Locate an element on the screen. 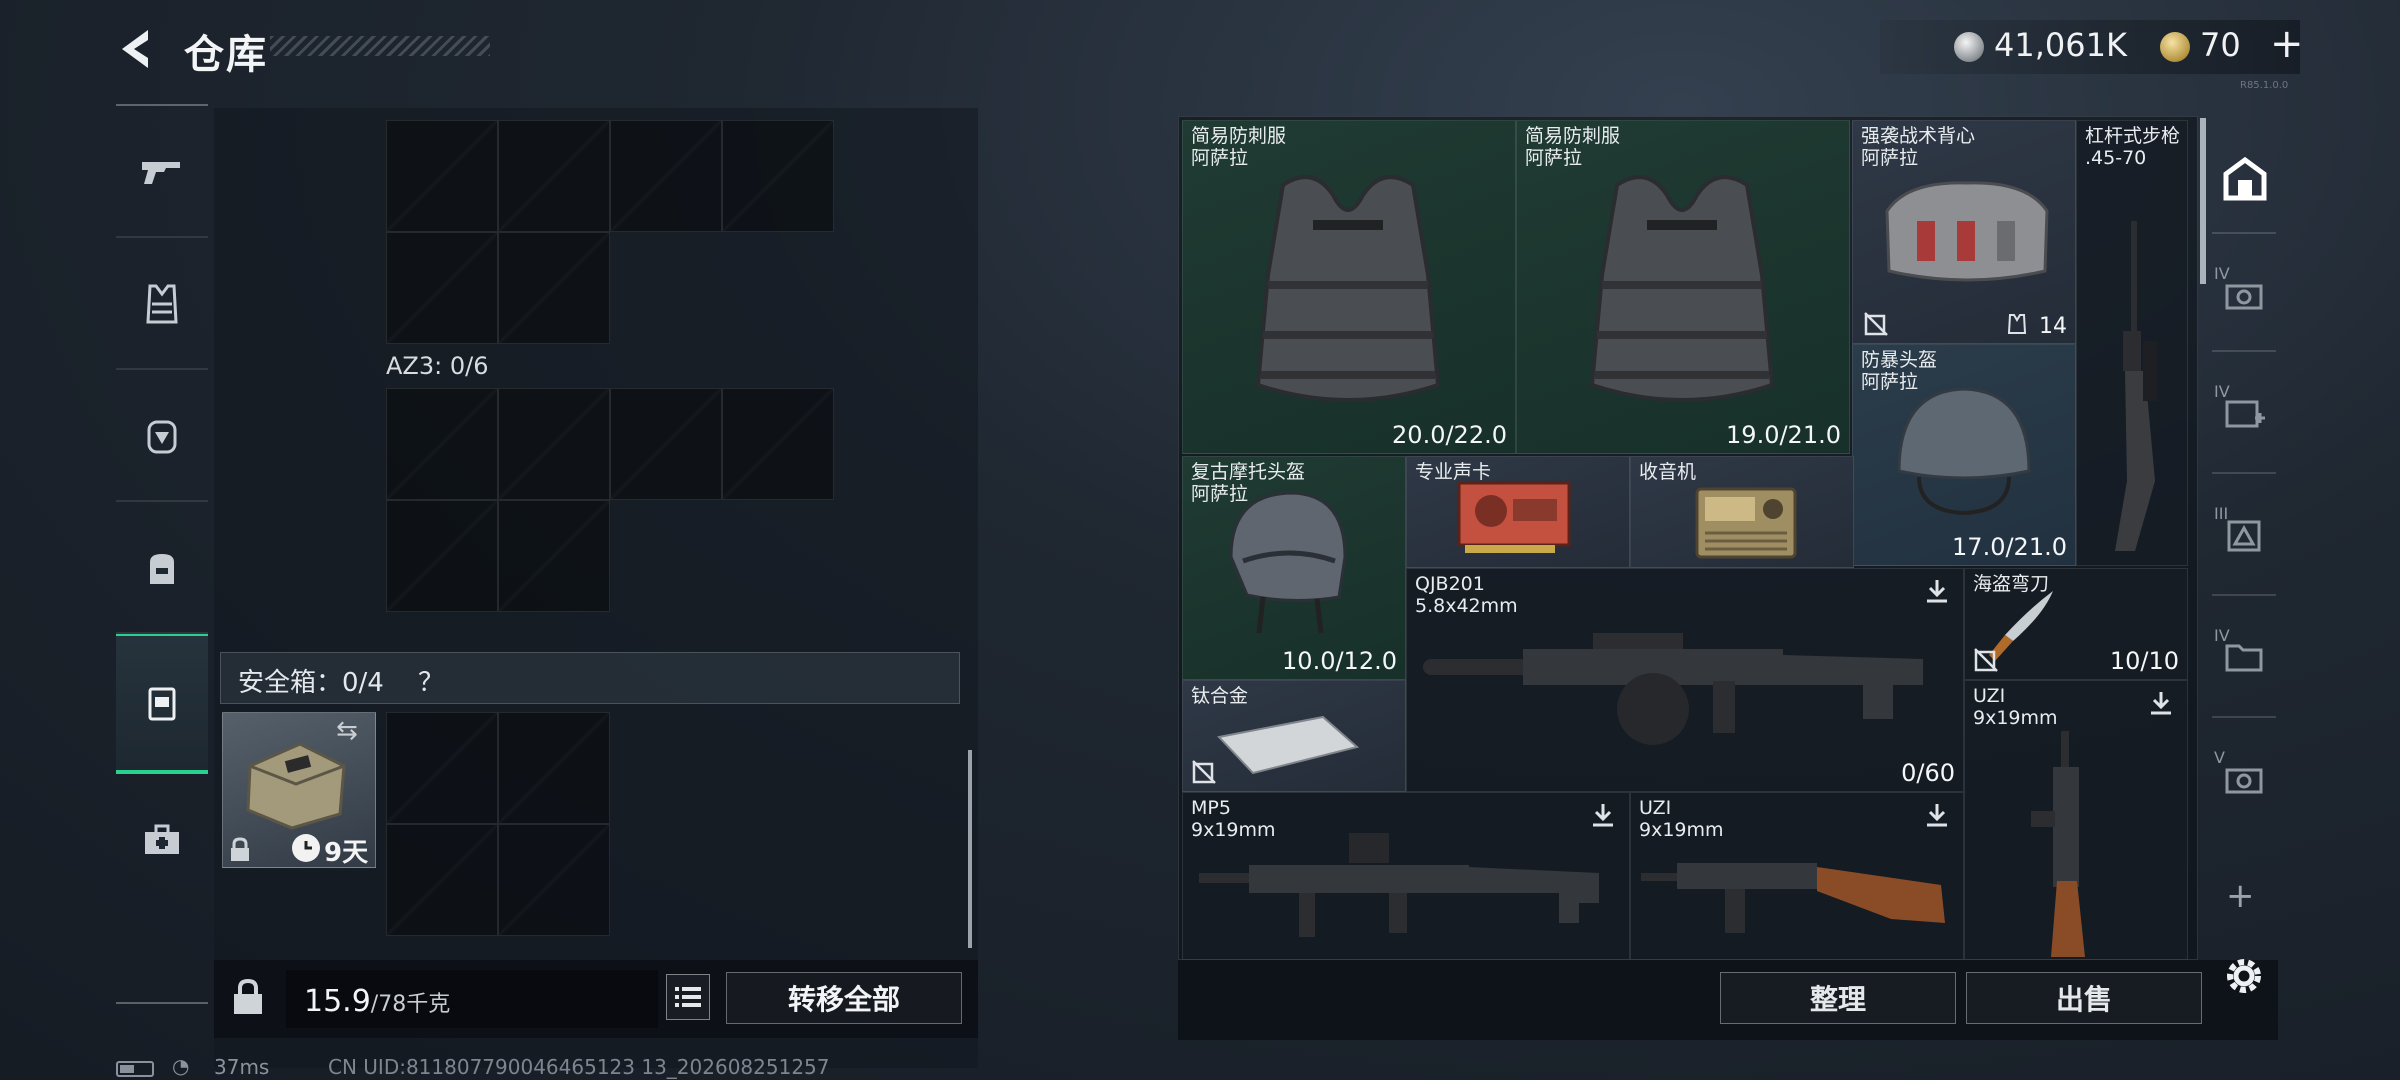 The width and height of the screenshot is (2400, 1080). item-mp5: MP5 9x19mm is located at coordinates (1406, 876).